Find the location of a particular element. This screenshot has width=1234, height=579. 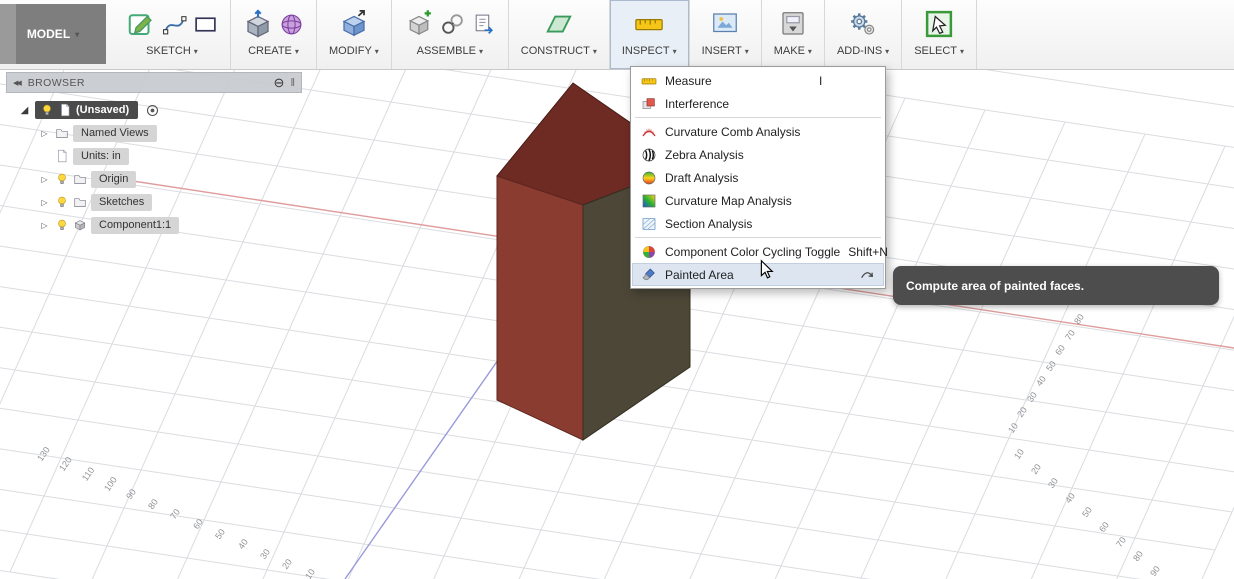

browser-item-label: Origin is located at coordinates (114, 179).